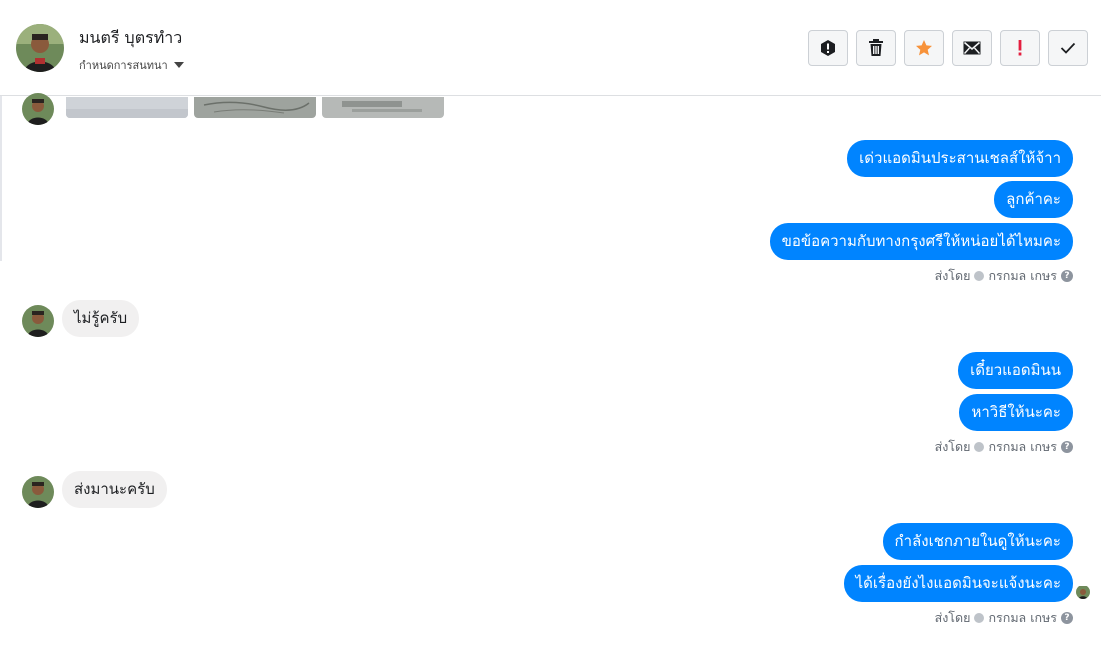  I want to click on contact-avatar, so click(40, 48).